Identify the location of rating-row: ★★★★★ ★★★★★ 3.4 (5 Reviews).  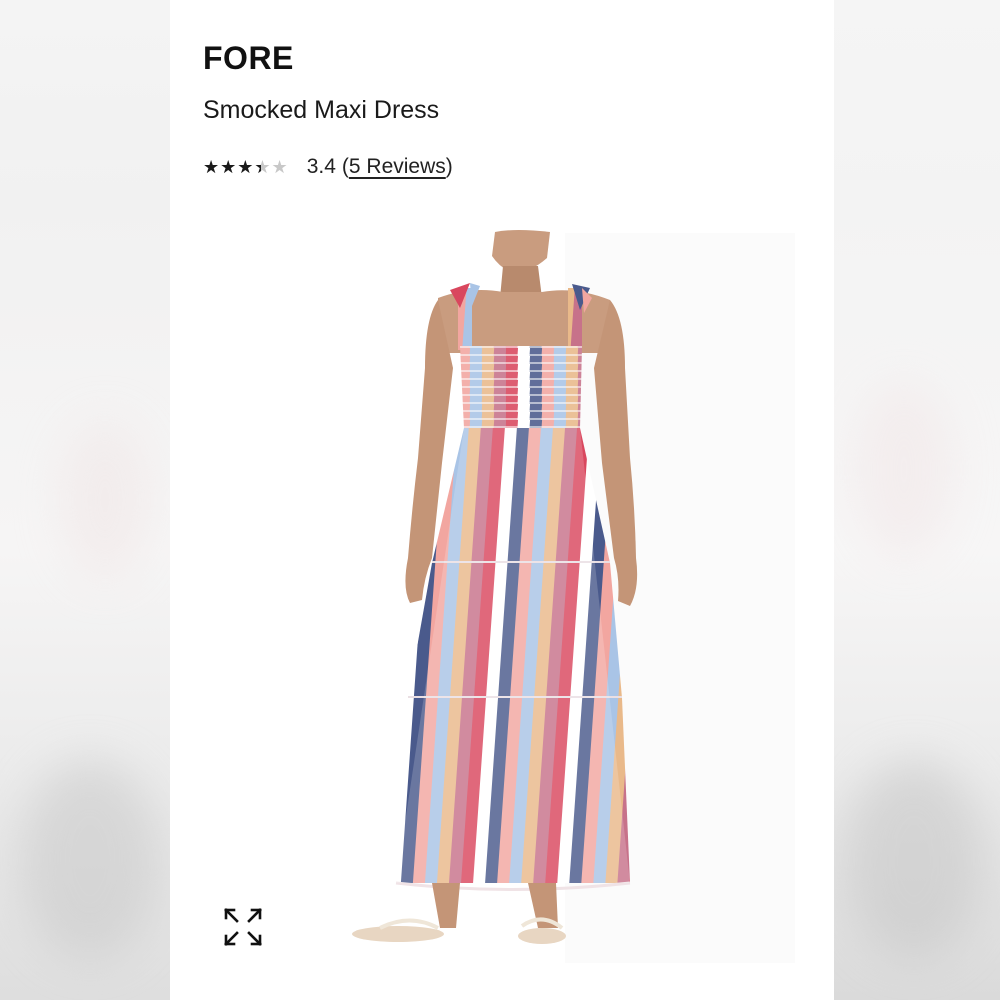
(328, 167).